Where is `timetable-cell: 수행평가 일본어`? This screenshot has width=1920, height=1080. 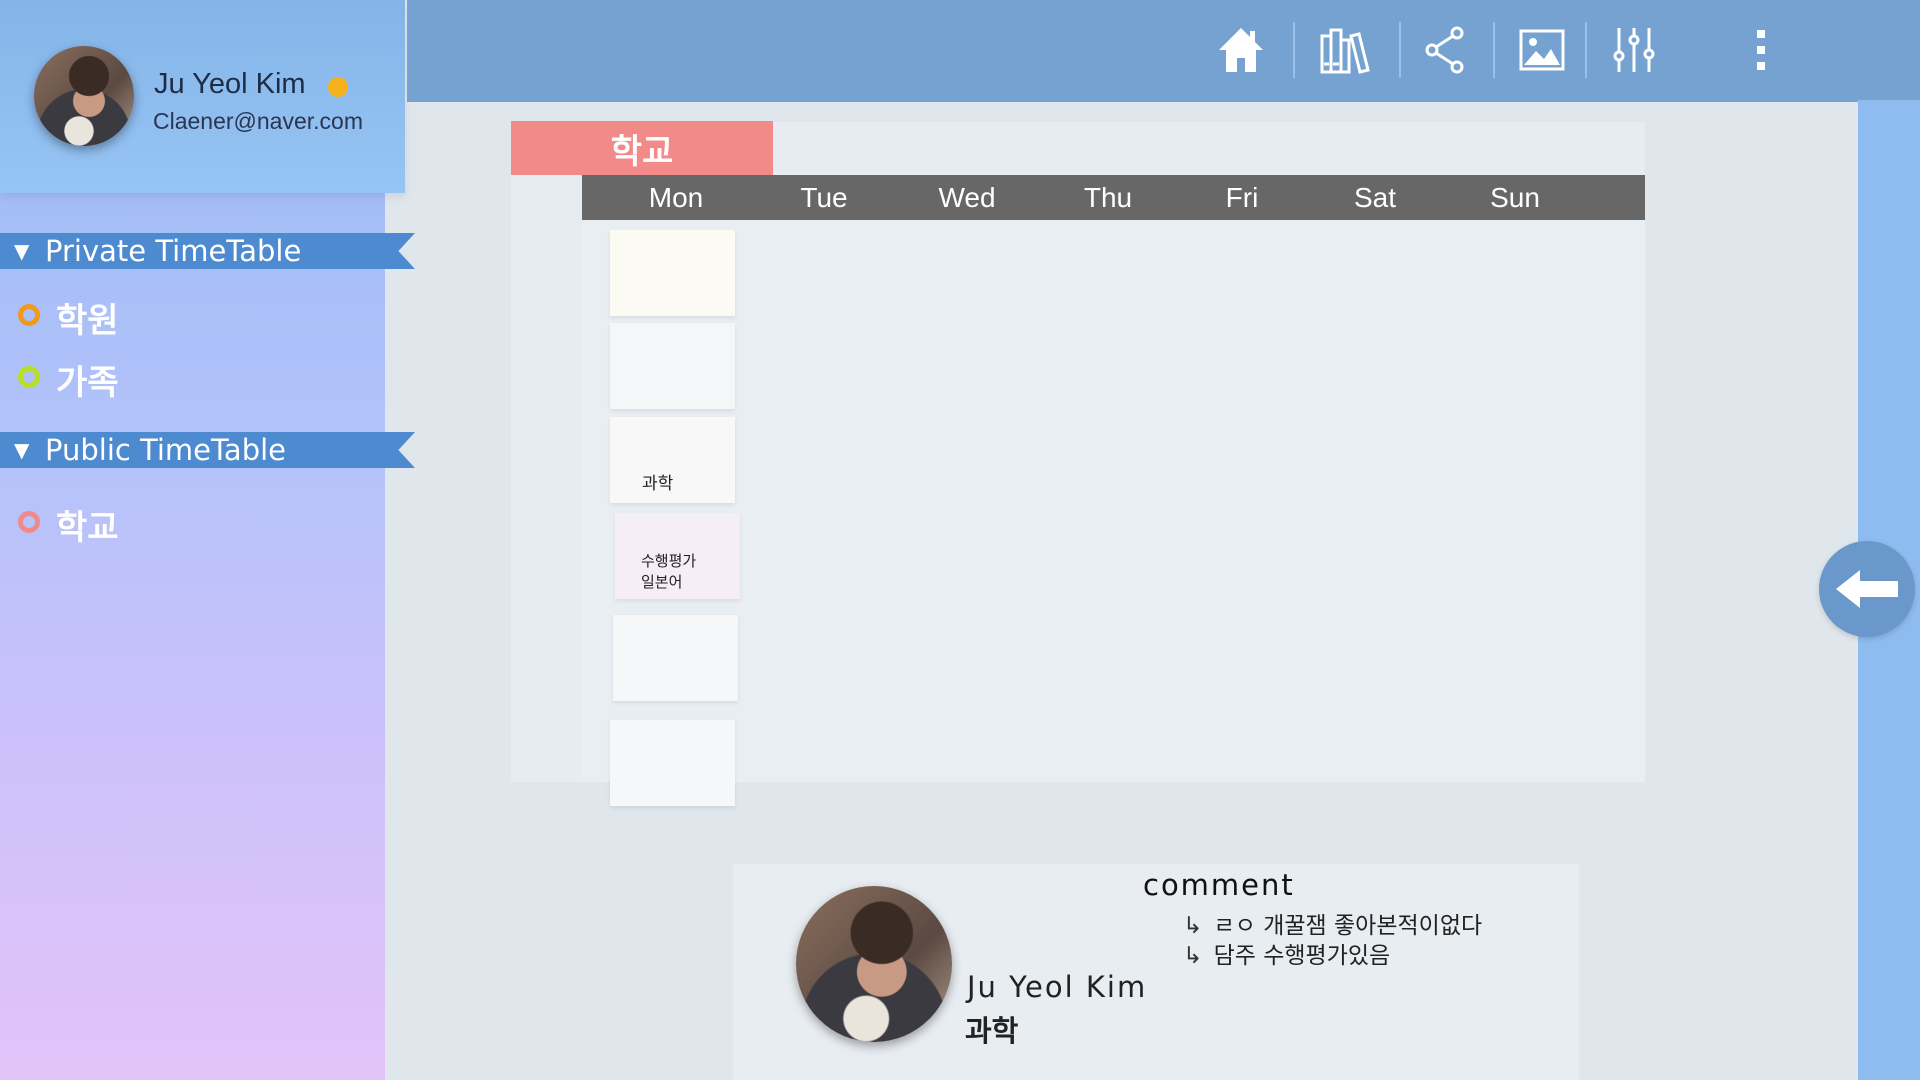
timetable-cell: 수행평가 일본어 is located at coordinates (677, 556).